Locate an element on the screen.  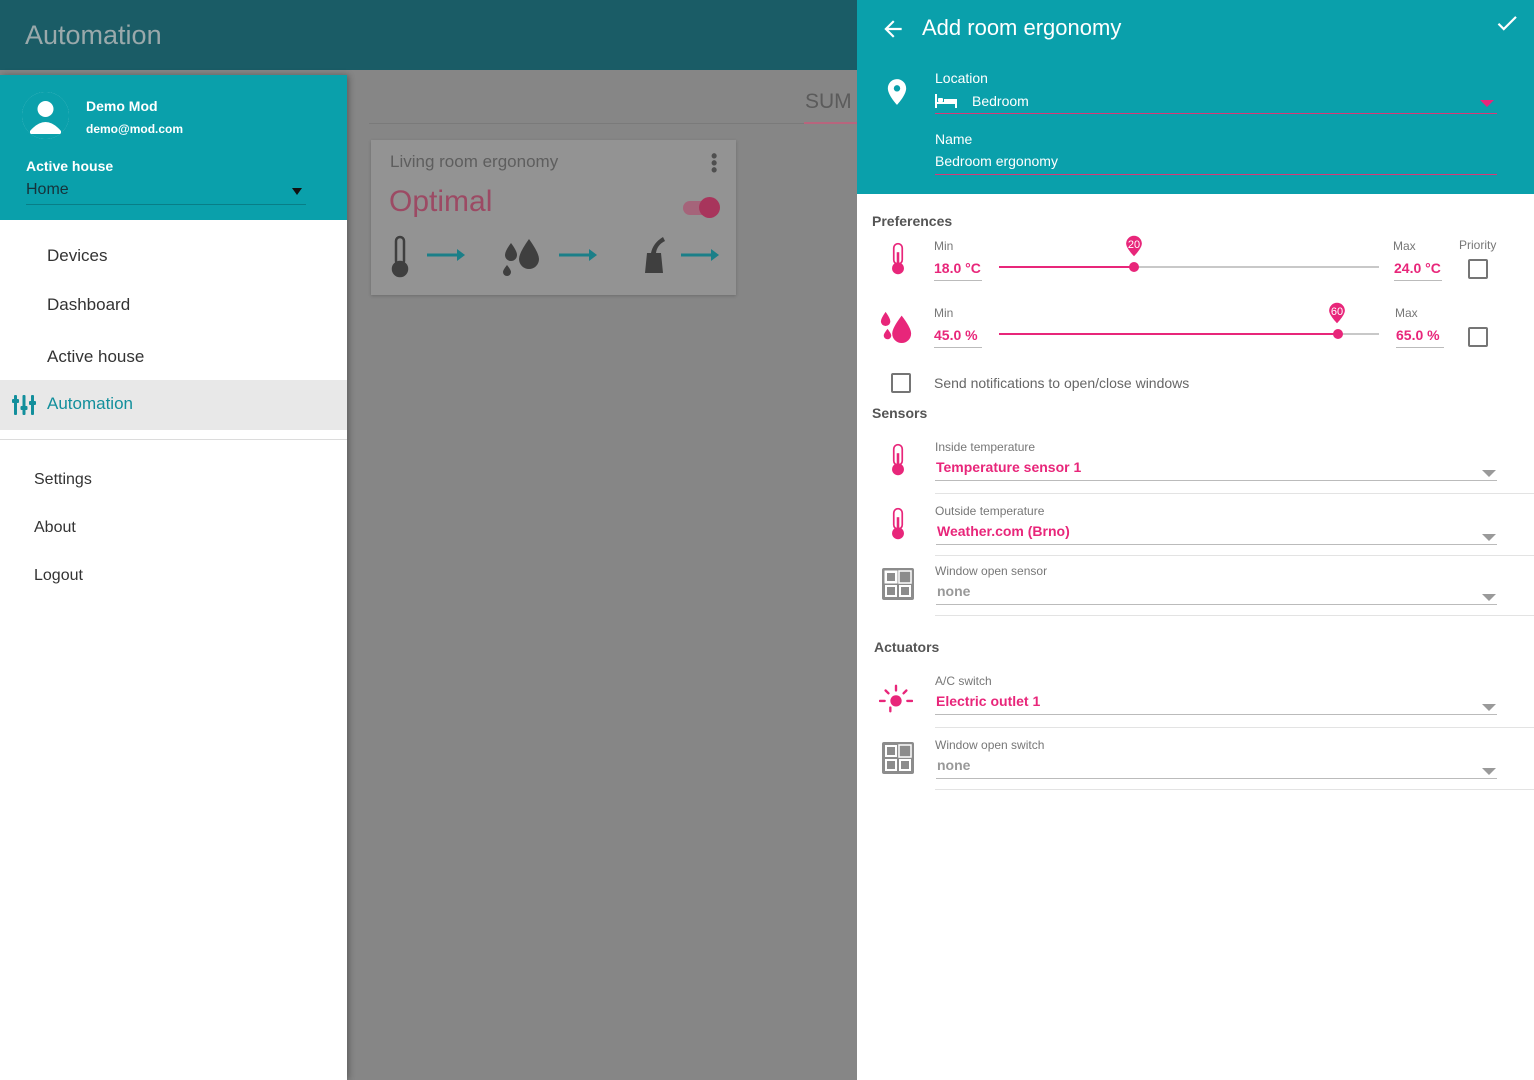
window-open-sensor-label: Window open sensor is located at coordinates (991, 571).